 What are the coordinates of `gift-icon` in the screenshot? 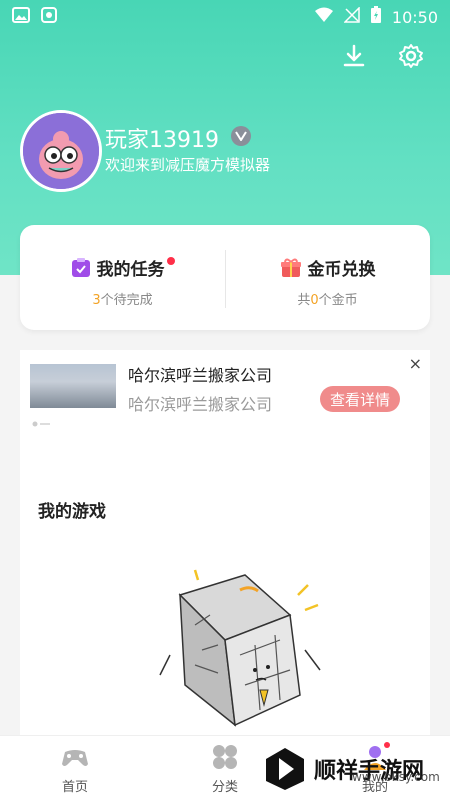 It's located at (291, 270).